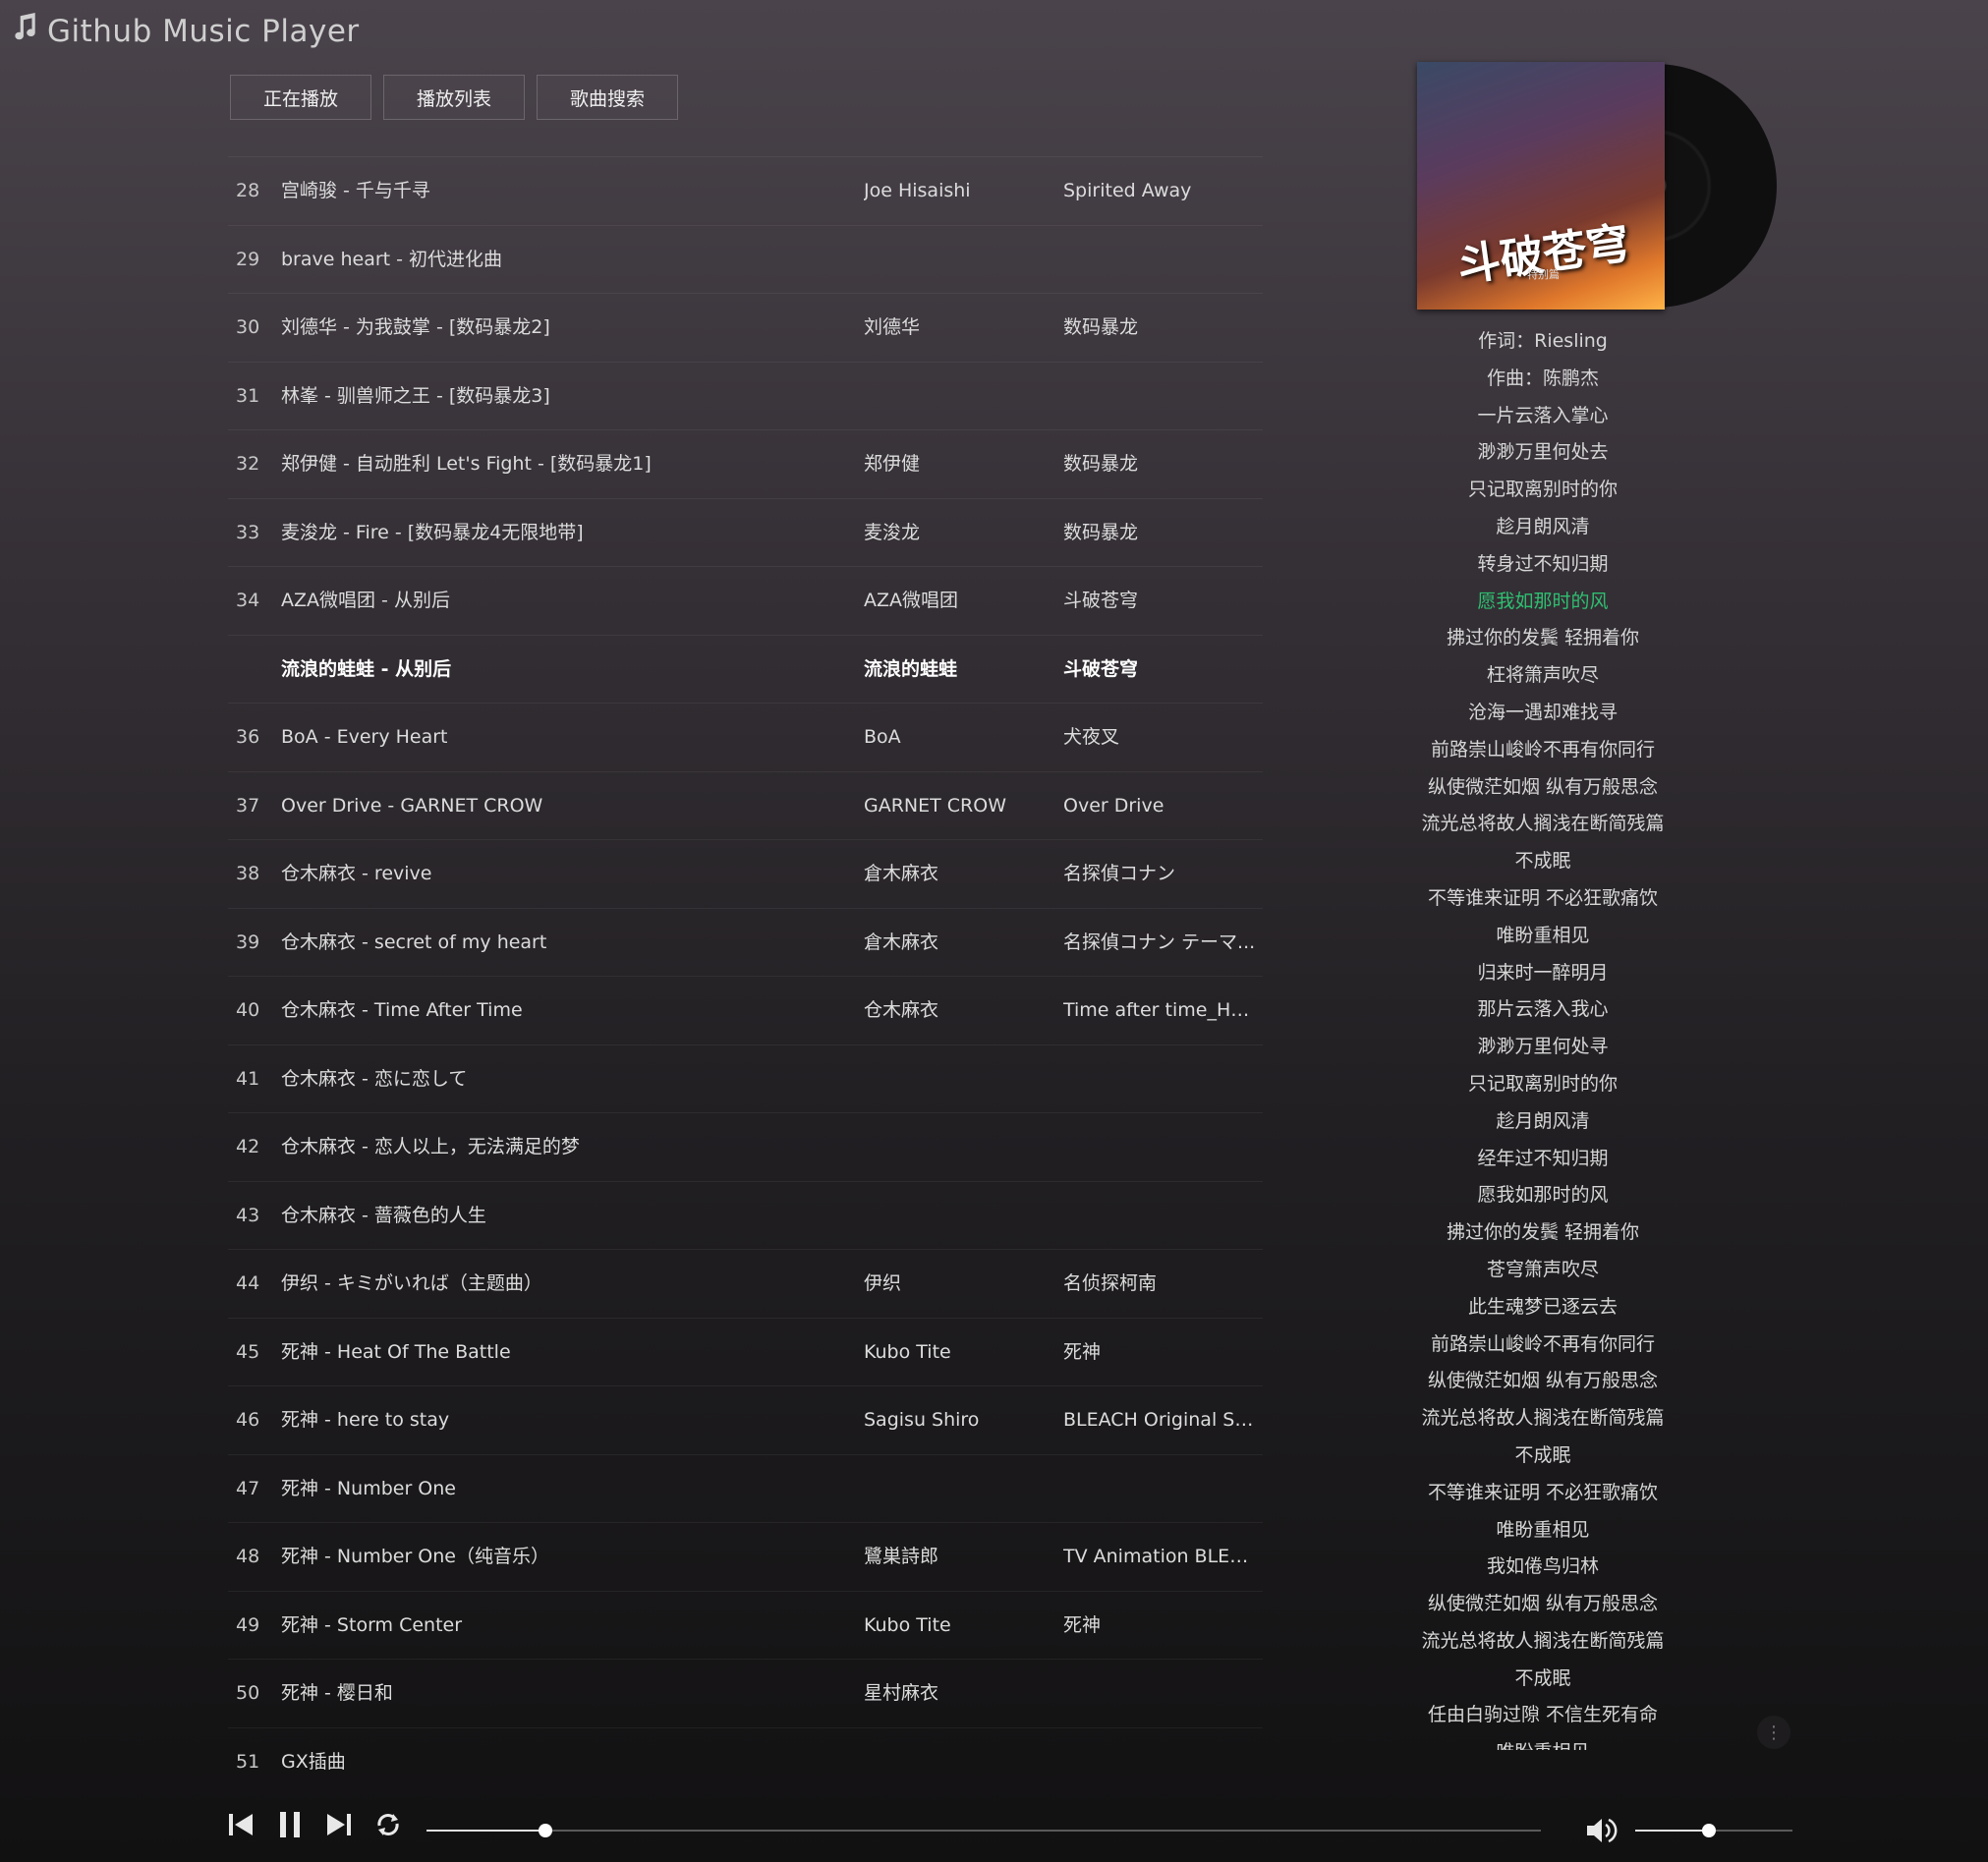  I want to click on lyric-line: 任由白驹过隙 不信生死有命, so click(1543, 1715).